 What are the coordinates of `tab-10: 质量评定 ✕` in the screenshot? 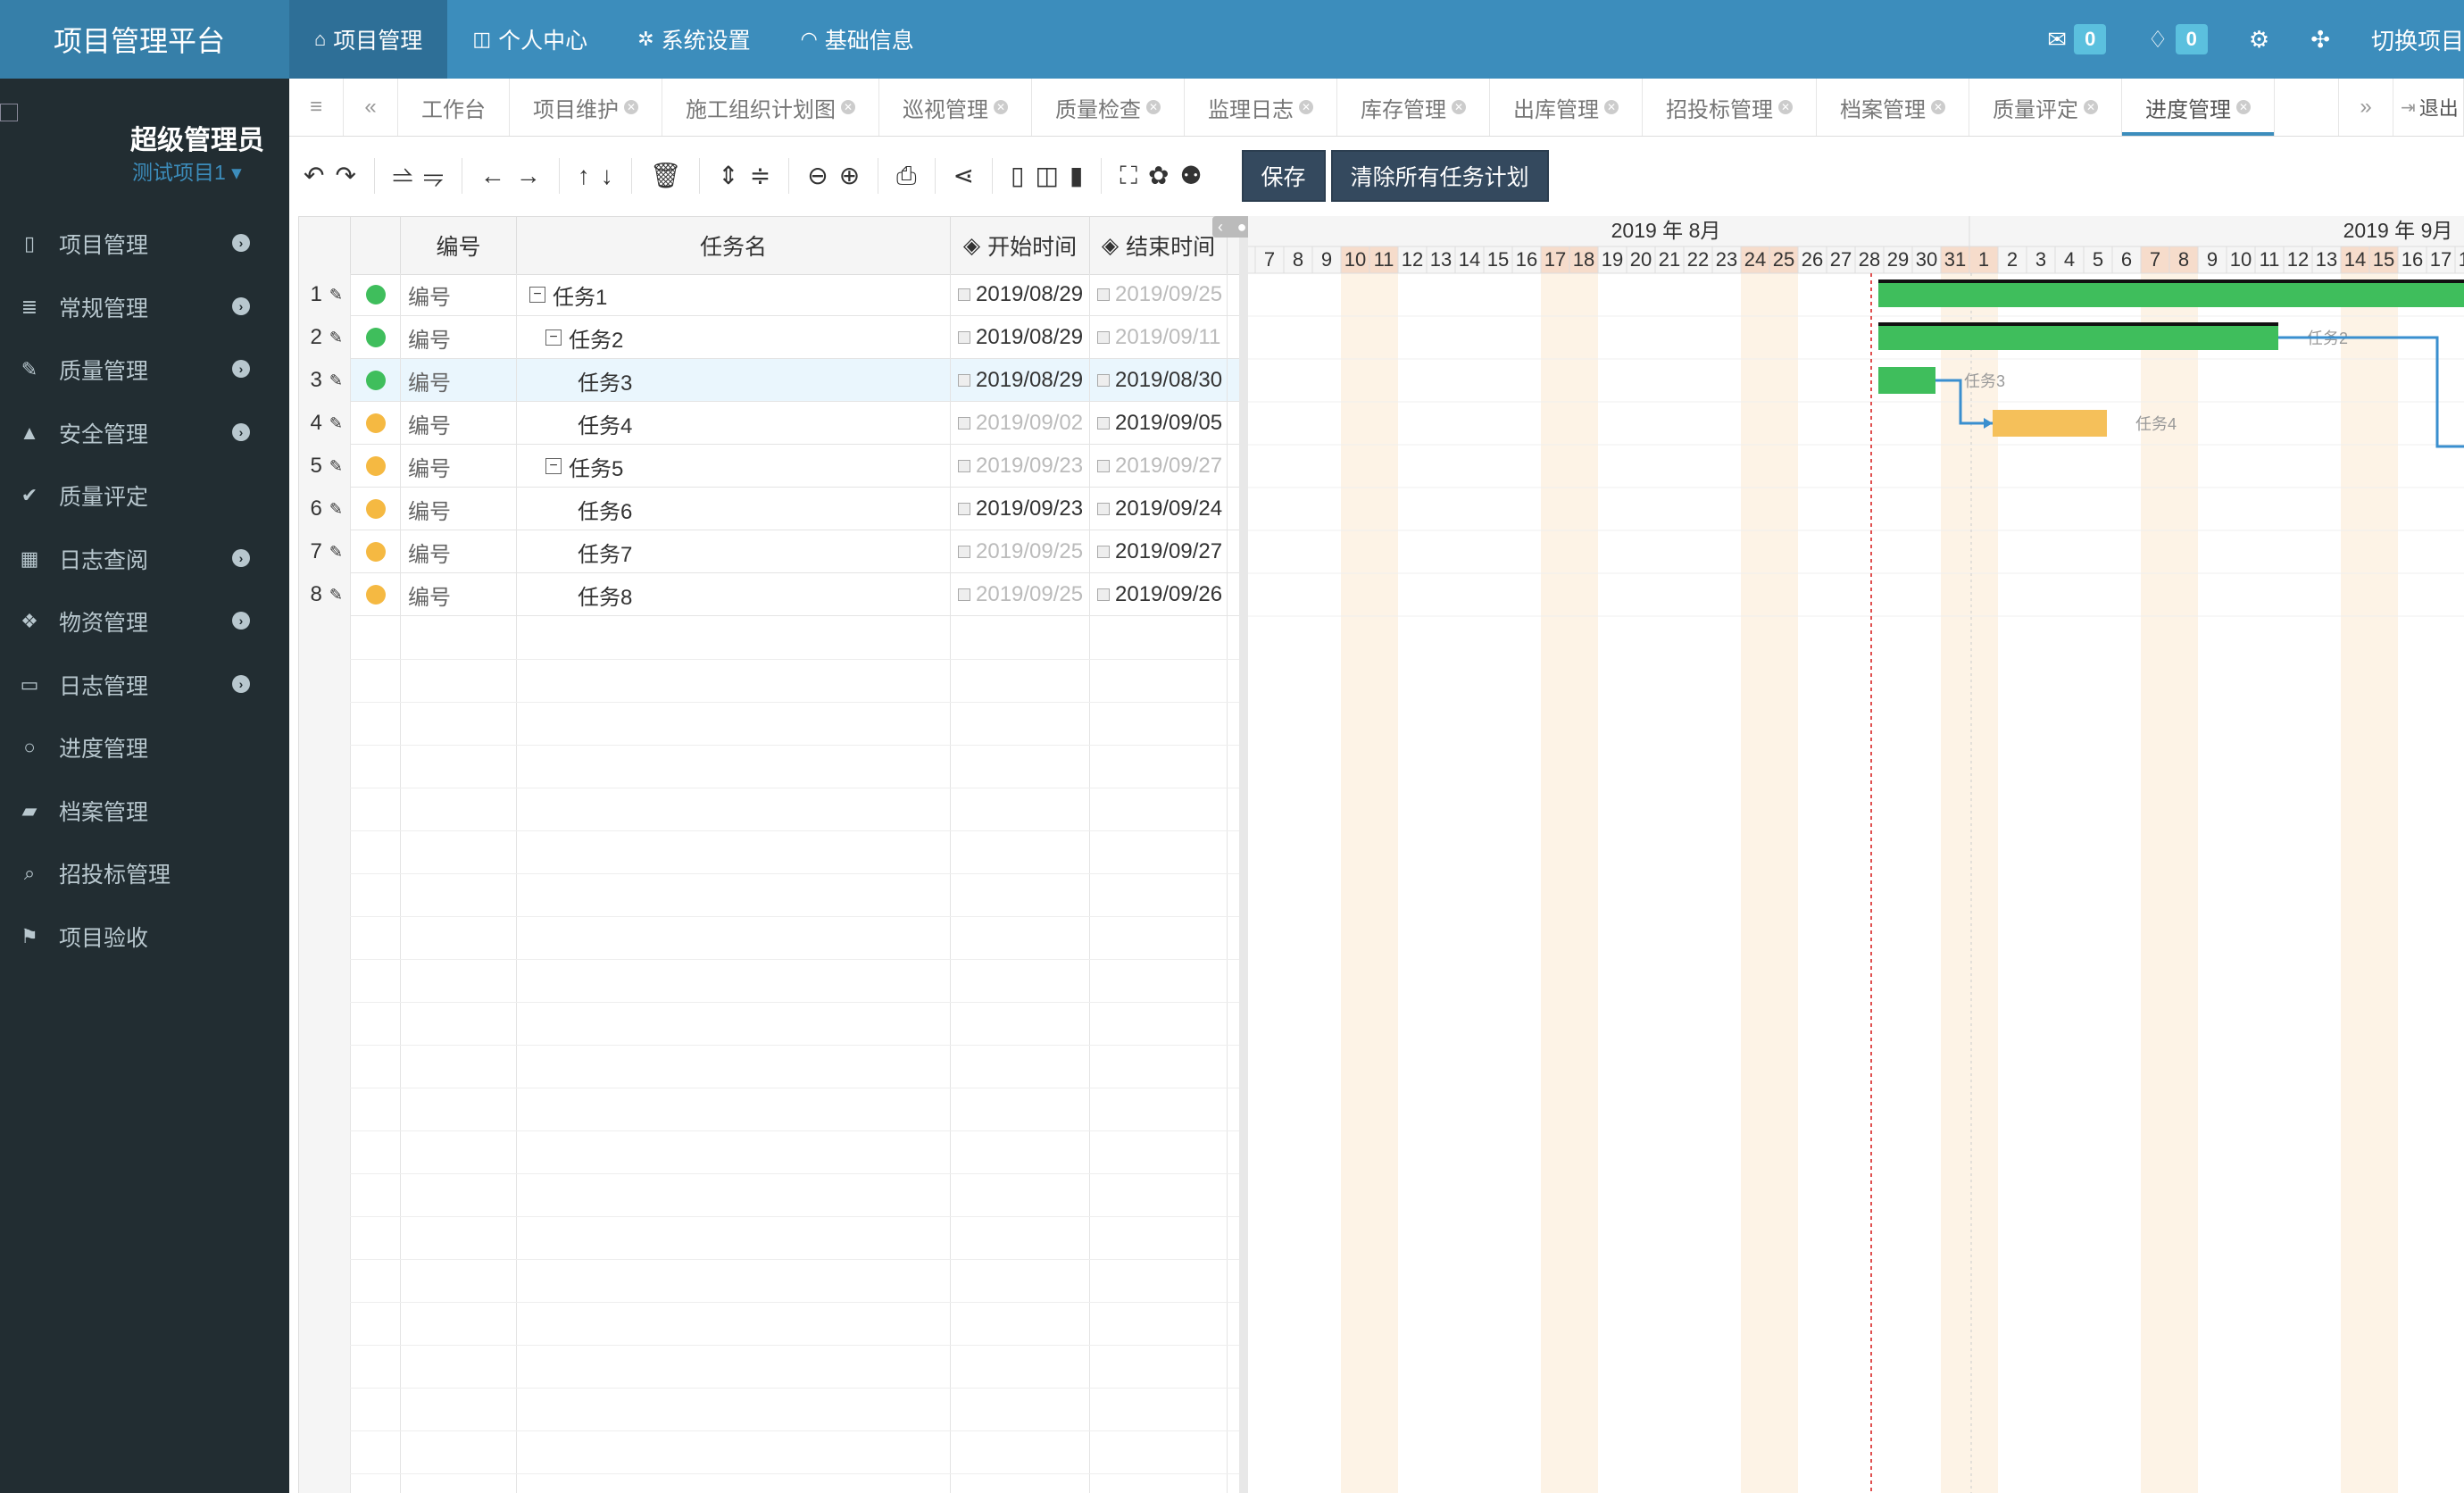 It's located at (2045, 107).